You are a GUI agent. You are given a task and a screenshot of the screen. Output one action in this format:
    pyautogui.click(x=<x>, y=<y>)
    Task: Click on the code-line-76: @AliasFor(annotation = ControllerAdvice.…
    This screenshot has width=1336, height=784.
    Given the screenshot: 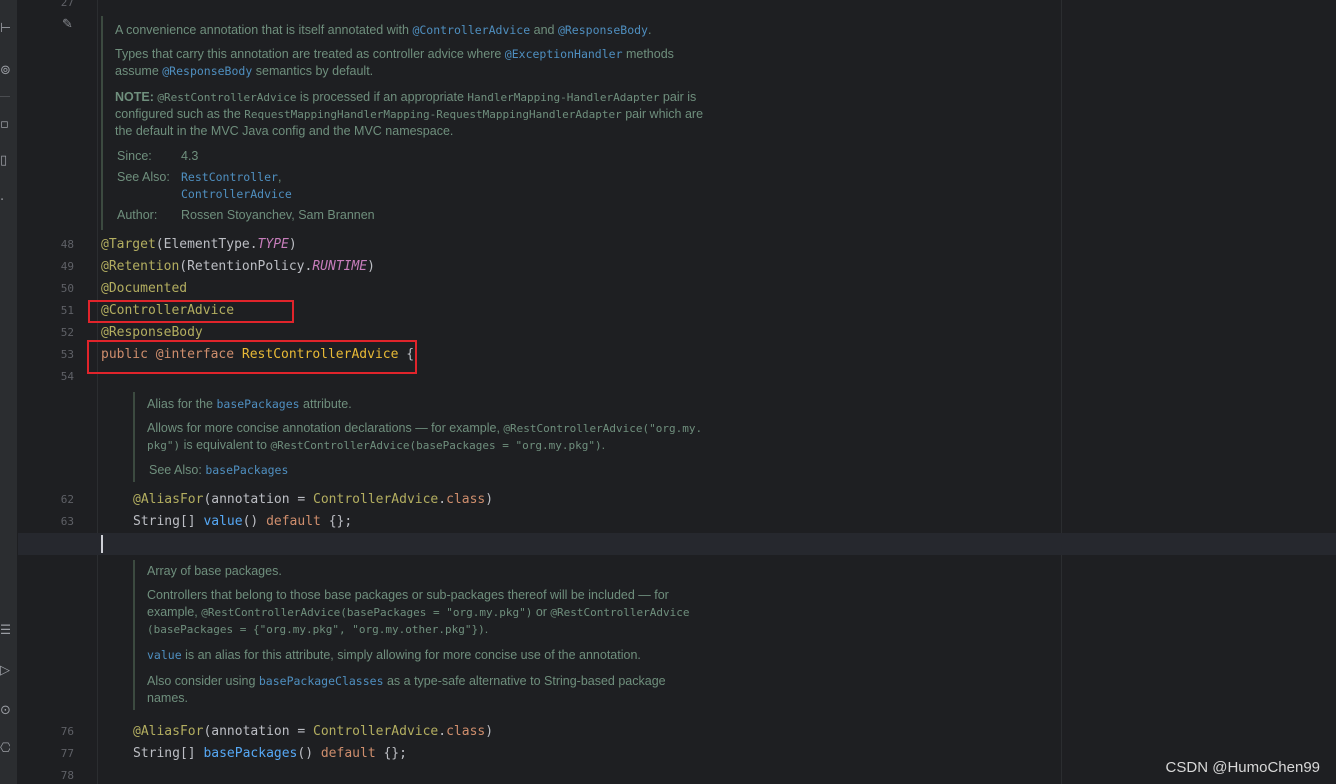 What is the action you would take?
    pyautogui.click(x=313, y=732)
    